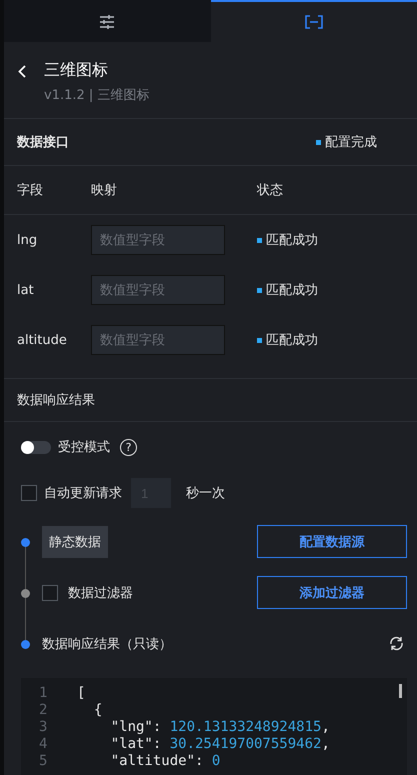 Image resolution: width=417 pixels, height=775 pixels. Describe the element at coordinates (220, 744) in the screenshot. I see `code-line: "lat": 30.254197007559462,` at that location.